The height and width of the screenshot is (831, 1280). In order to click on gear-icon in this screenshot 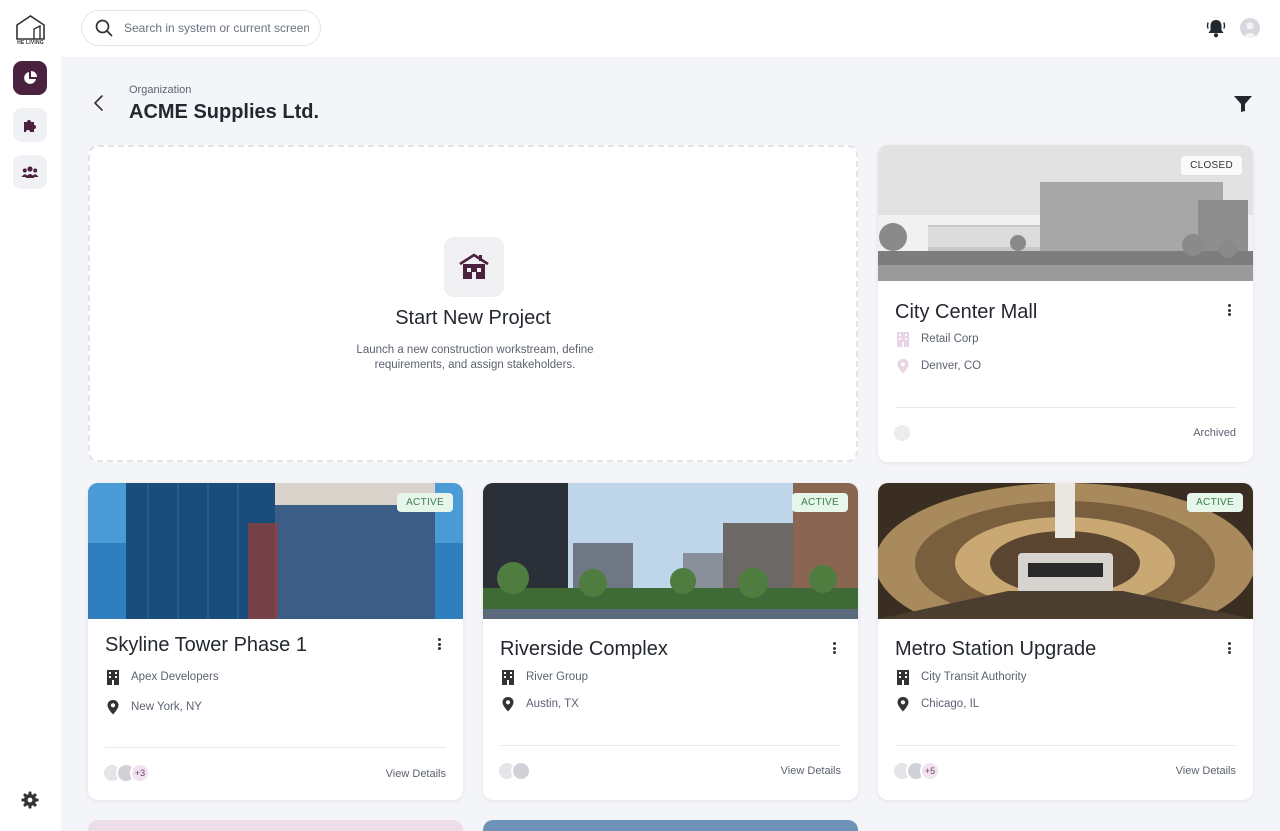, I will do `click(30, 800)`.